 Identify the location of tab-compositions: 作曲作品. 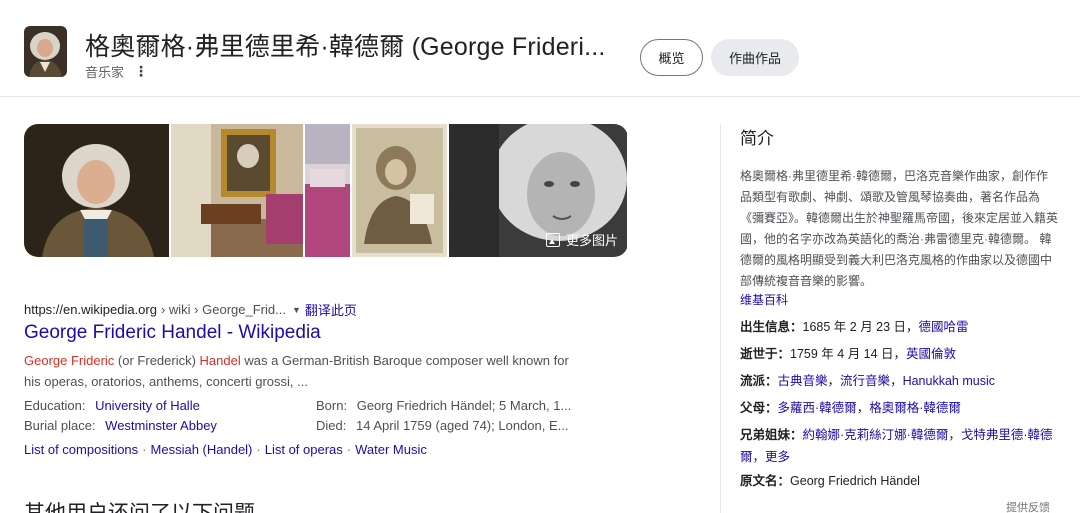
(755, 57).